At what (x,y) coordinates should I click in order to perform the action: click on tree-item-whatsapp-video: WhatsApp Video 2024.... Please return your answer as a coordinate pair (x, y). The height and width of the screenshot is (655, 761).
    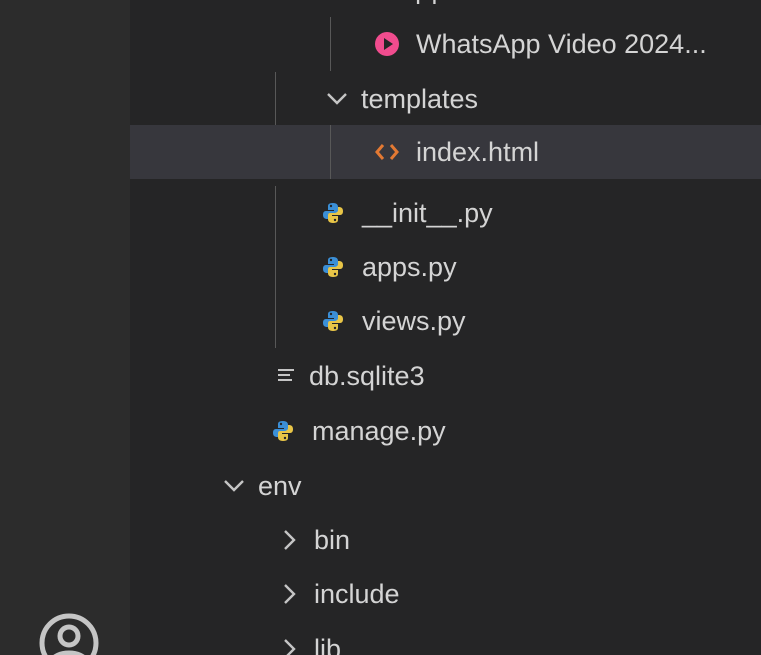
    Looking at the image, I should click on (445, 44).